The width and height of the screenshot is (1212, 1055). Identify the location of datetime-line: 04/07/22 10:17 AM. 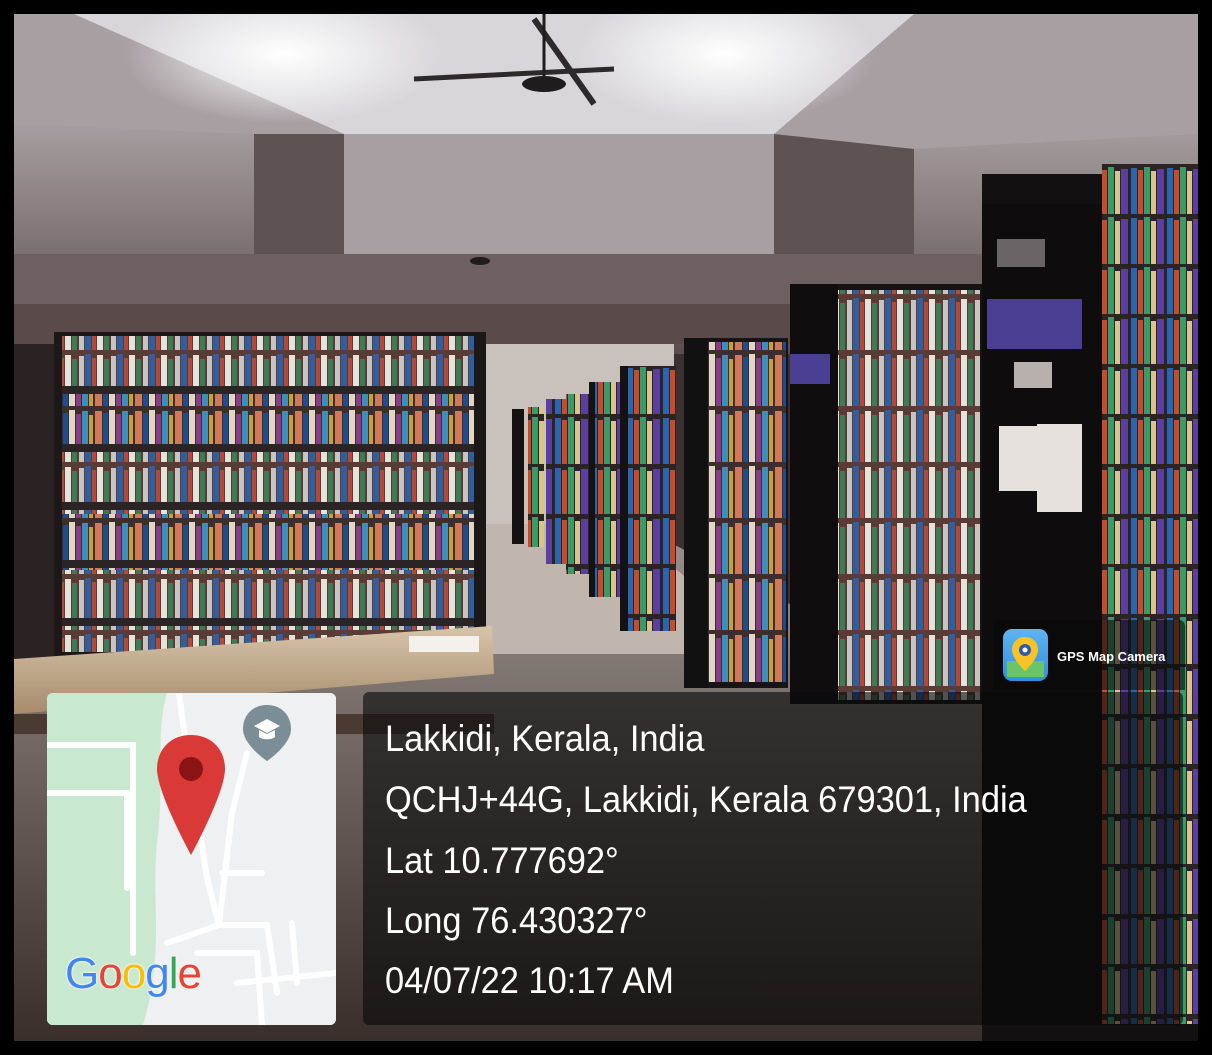
(529, 980).